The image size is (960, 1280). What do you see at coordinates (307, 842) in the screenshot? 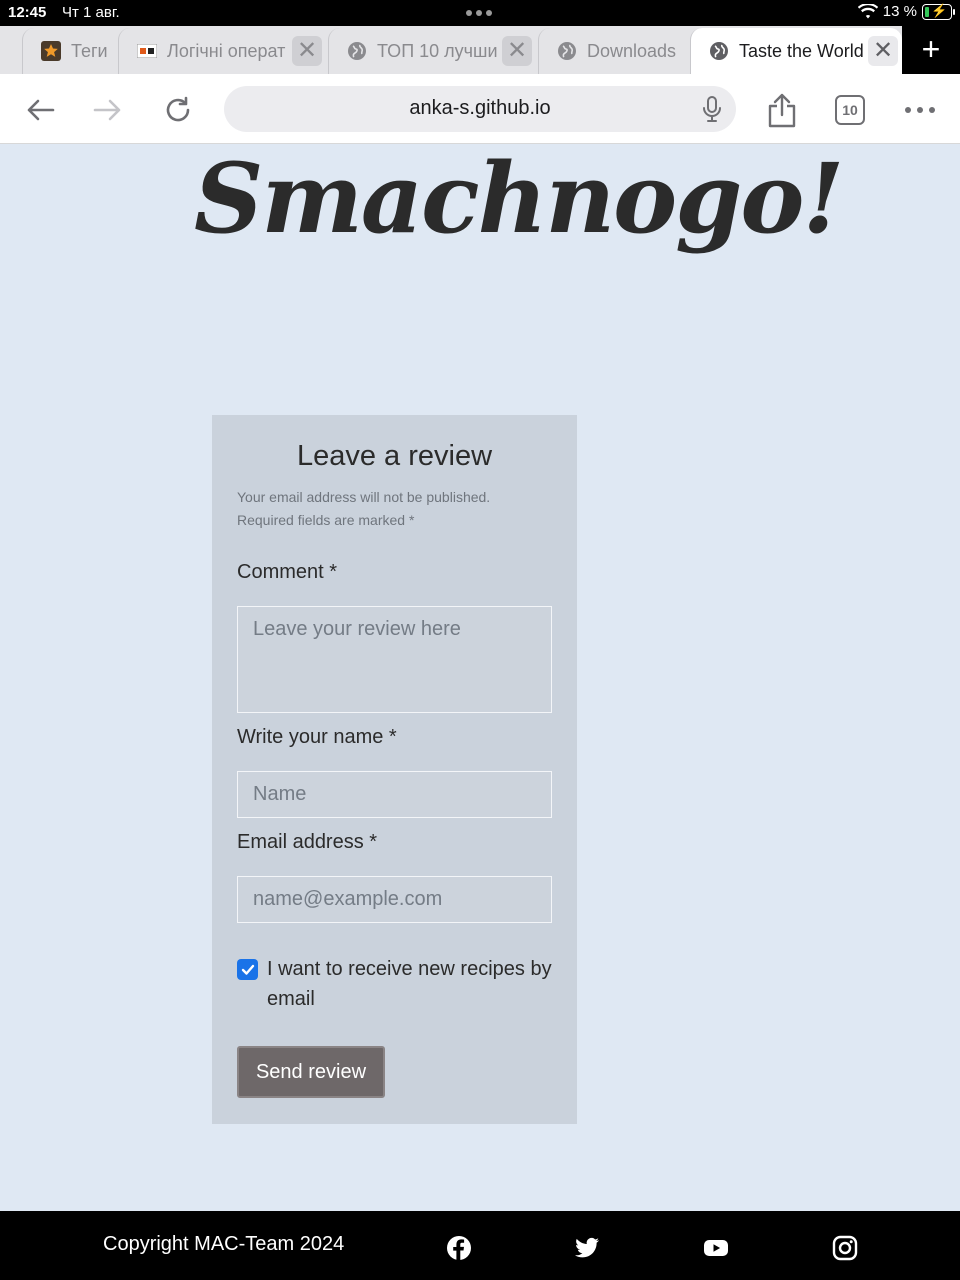
I see `email-label: Email address *` at bounding box center [307, 842].